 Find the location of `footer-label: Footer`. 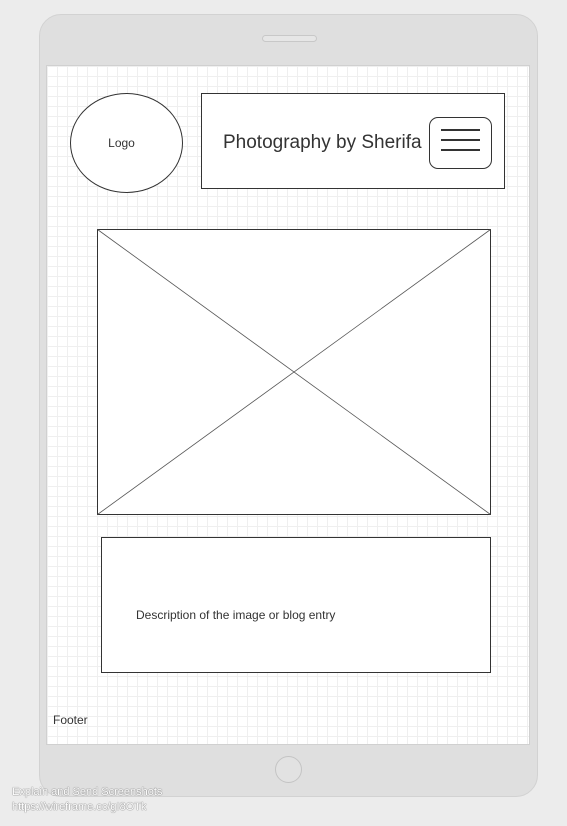

footer-label: Footer is located at coordinates (70, 720).